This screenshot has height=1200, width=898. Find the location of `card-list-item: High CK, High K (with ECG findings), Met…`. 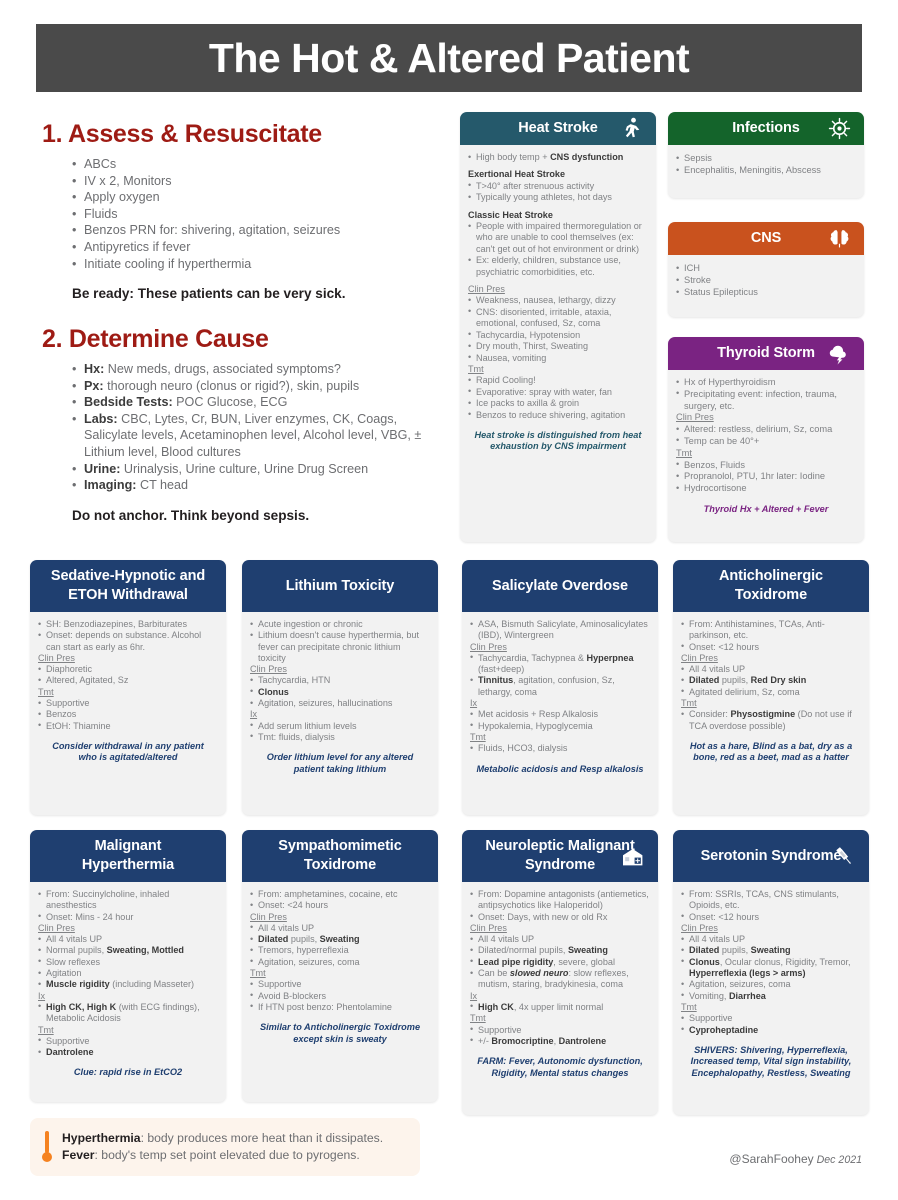

card-list-item: High CK, High K (with ECG findings), Met… is located at coordinates (128, 1013).